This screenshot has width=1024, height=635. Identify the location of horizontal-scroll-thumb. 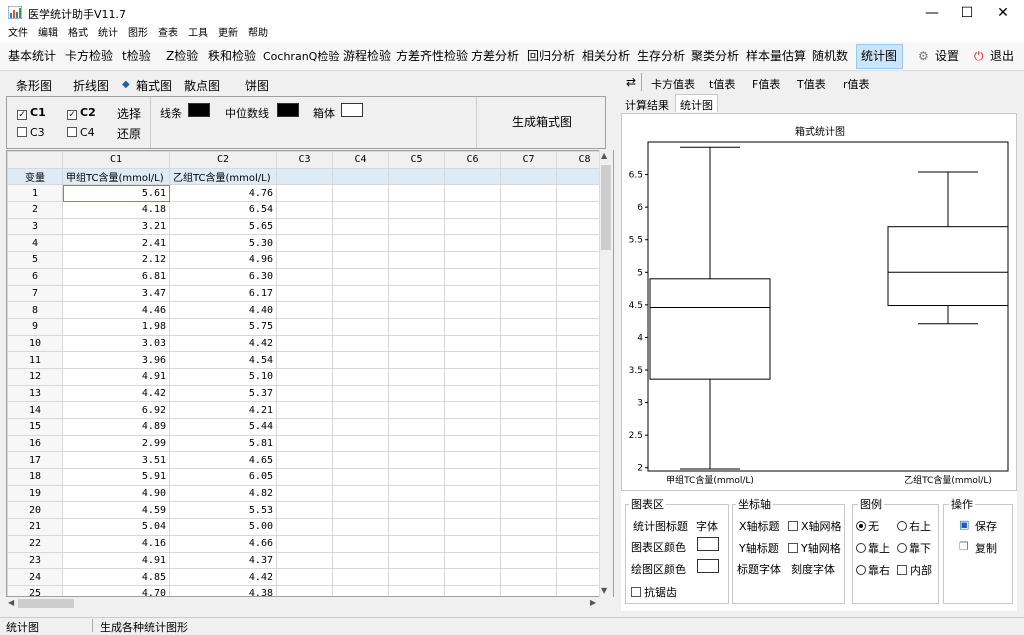
(46, 603).